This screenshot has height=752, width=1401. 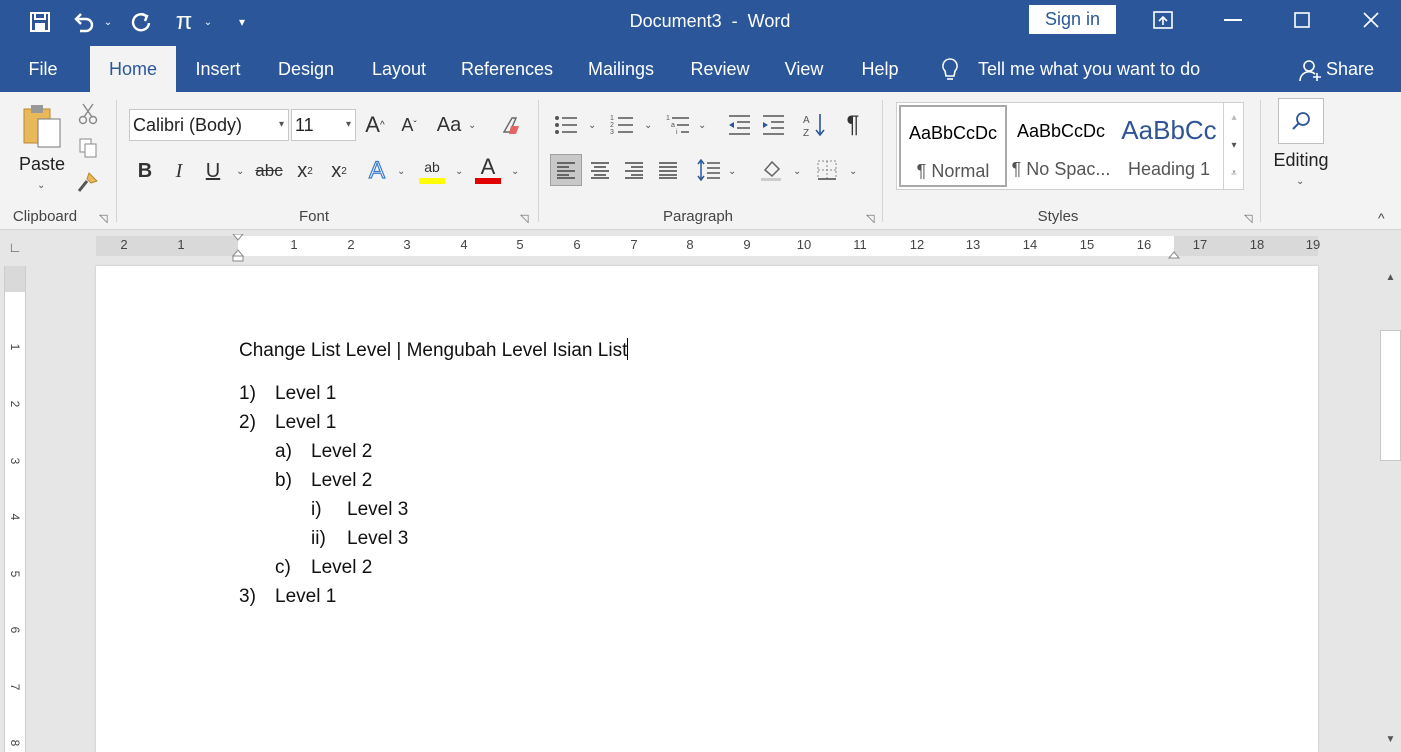 What do you see at coordinates (323, 452) in the screenshot?
I see `list-item: a) Level 2` at bounding box center [323, 452].